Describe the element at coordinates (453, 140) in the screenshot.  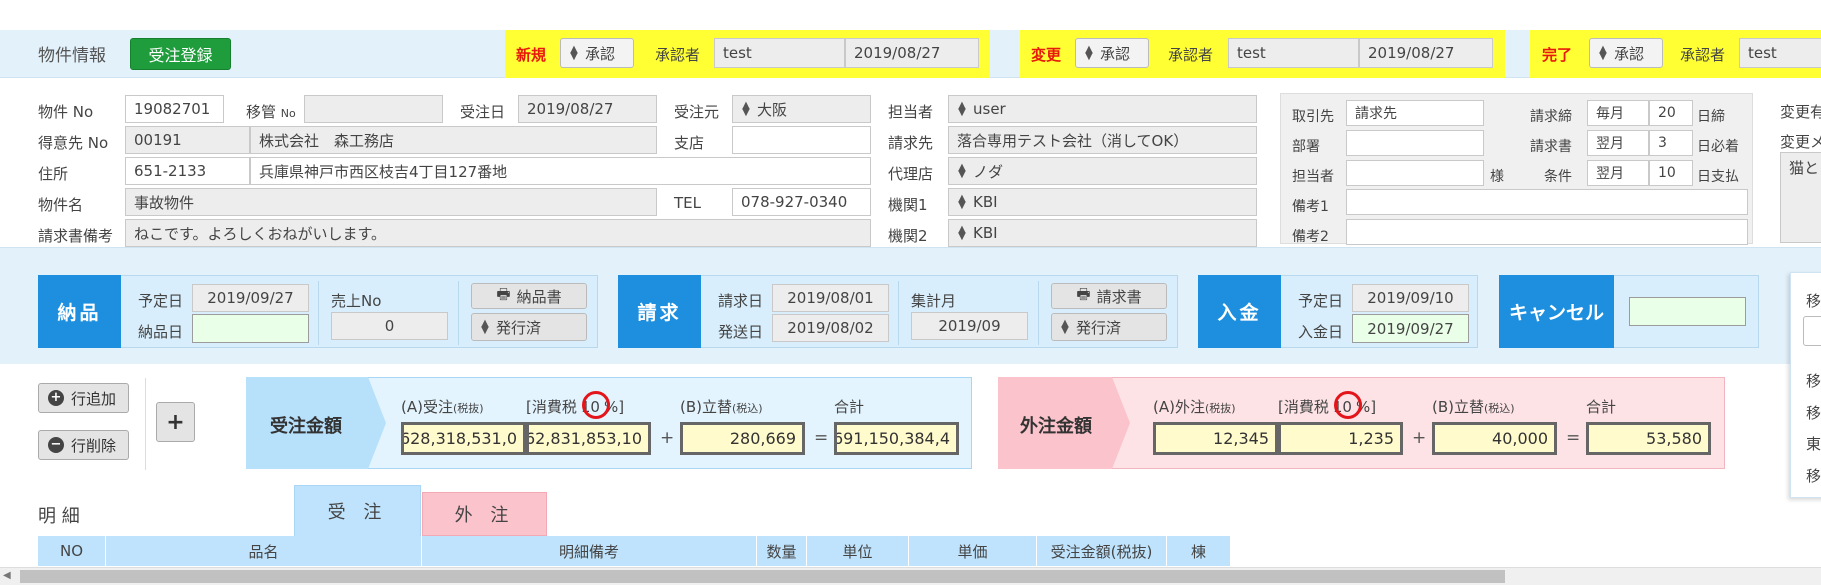
I see `customer-name-field: 株式会社 森工務店` at that location.